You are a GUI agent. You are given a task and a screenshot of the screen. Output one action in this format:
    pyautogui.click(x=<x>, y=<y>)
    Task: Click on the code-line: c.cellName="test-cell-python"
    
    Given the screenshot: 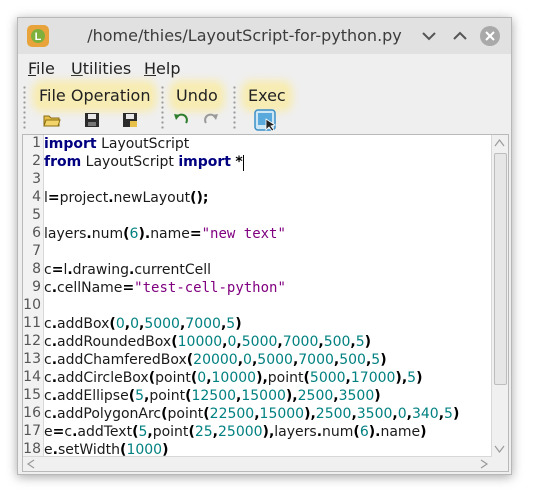 What is the action you would take?
    pyautogui.click(x=165, y=288)
    